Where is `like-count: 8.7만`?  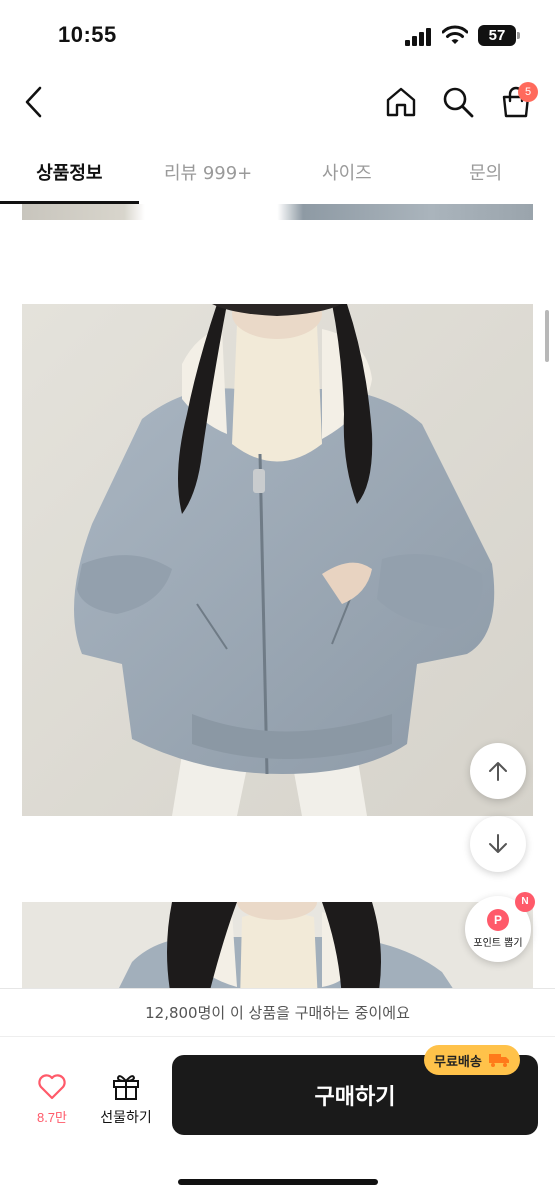
like-count: 8.7만 is located at coordinates (52, 1117).